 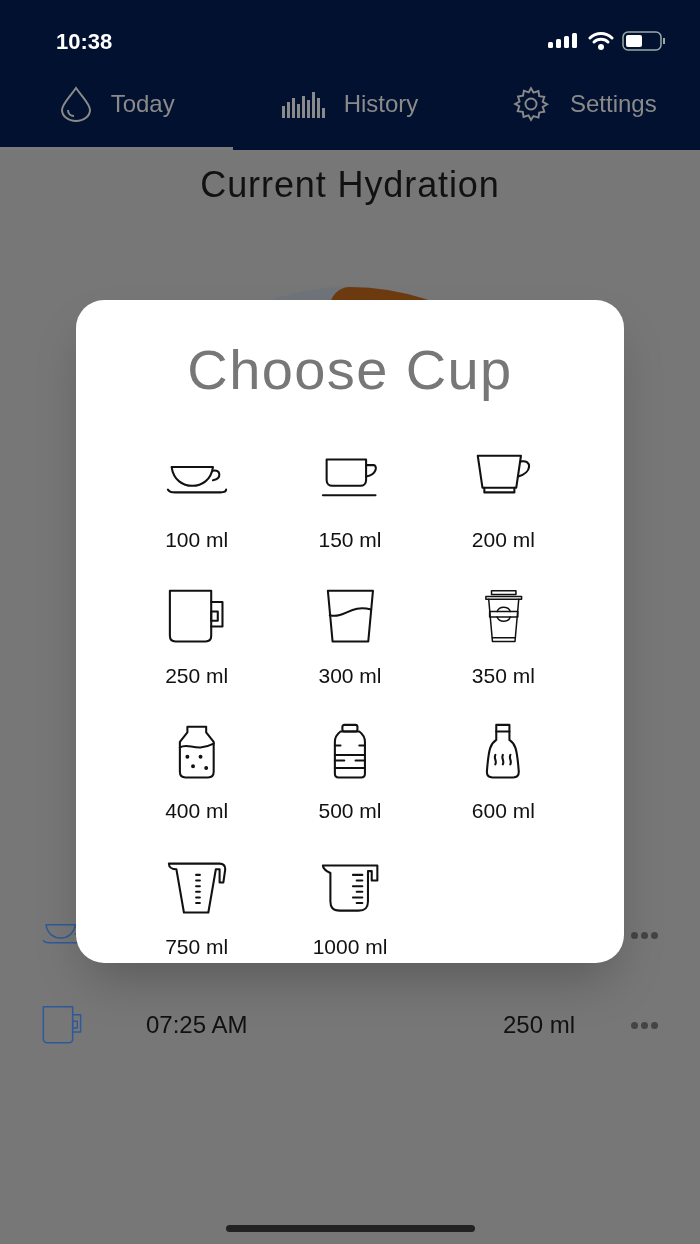 What do you see at coordinates (350, 502) in the screenshot?
I see `cup-option: 150 ml` at bounding box center [350, 502].